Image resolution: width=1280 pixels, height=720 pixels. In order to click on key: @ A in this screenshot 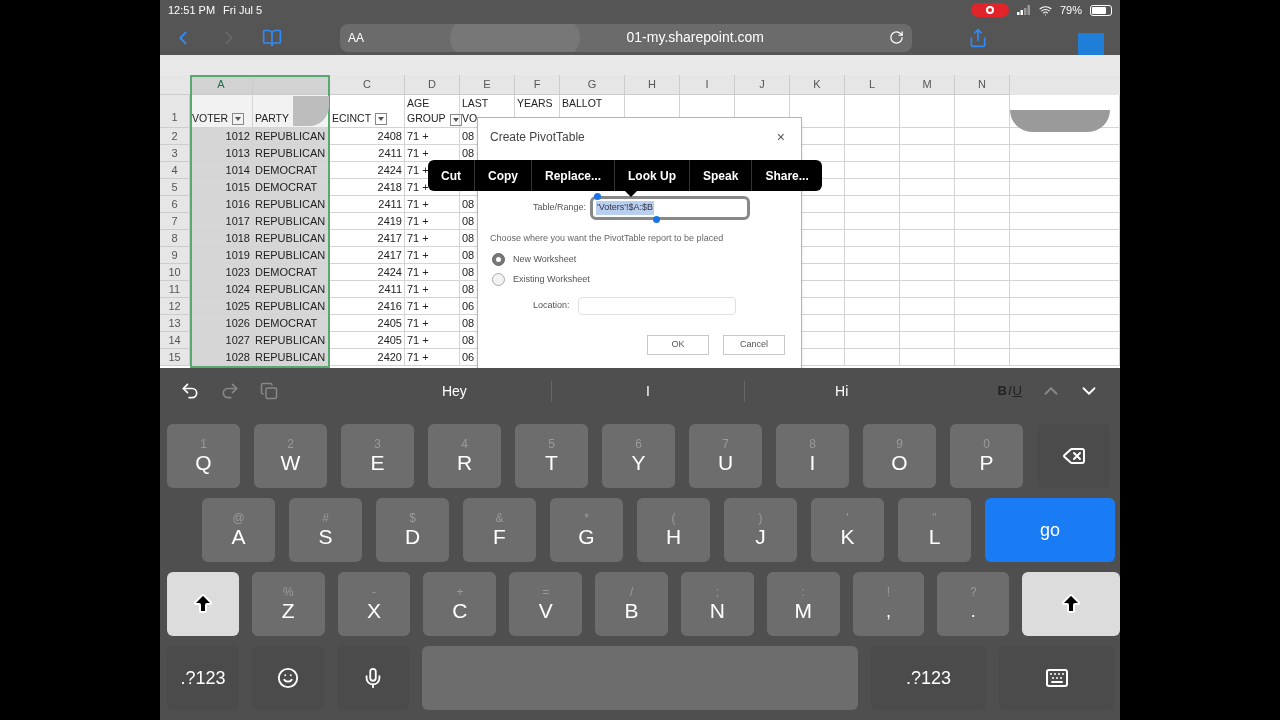, I will do `click(238, 530)`.